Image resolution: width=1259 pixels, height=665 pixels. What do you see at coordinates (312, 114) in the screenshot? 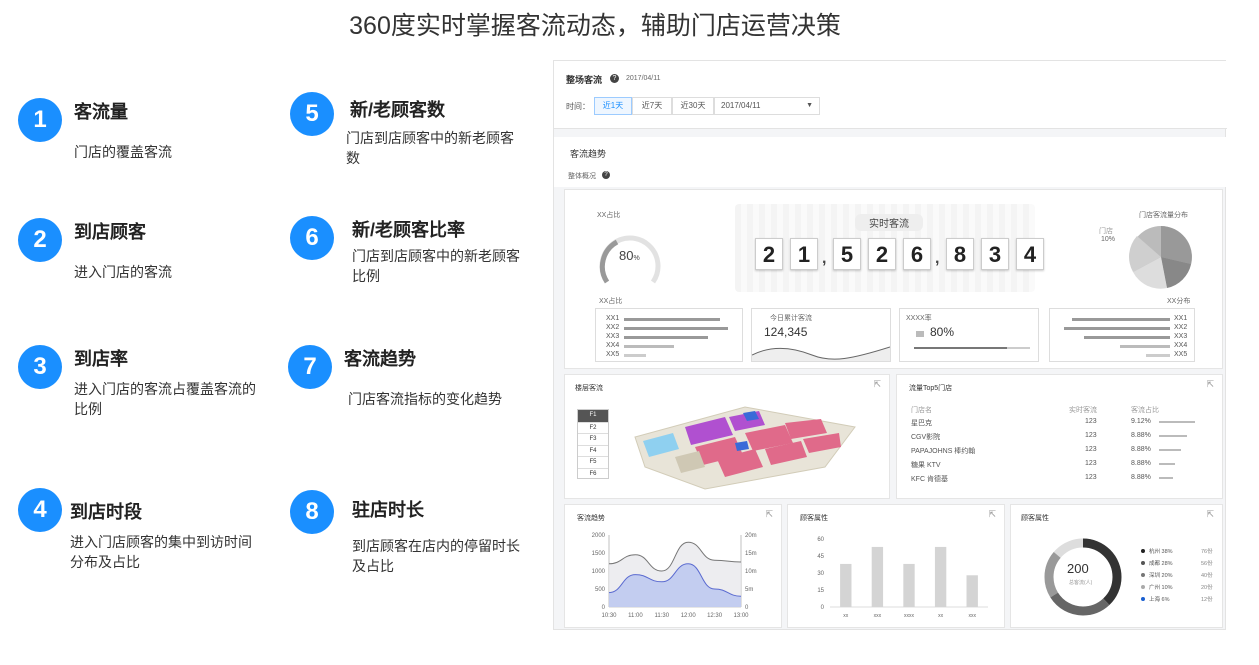
I see `feature-number: 5` at bounding box center [312, 114].